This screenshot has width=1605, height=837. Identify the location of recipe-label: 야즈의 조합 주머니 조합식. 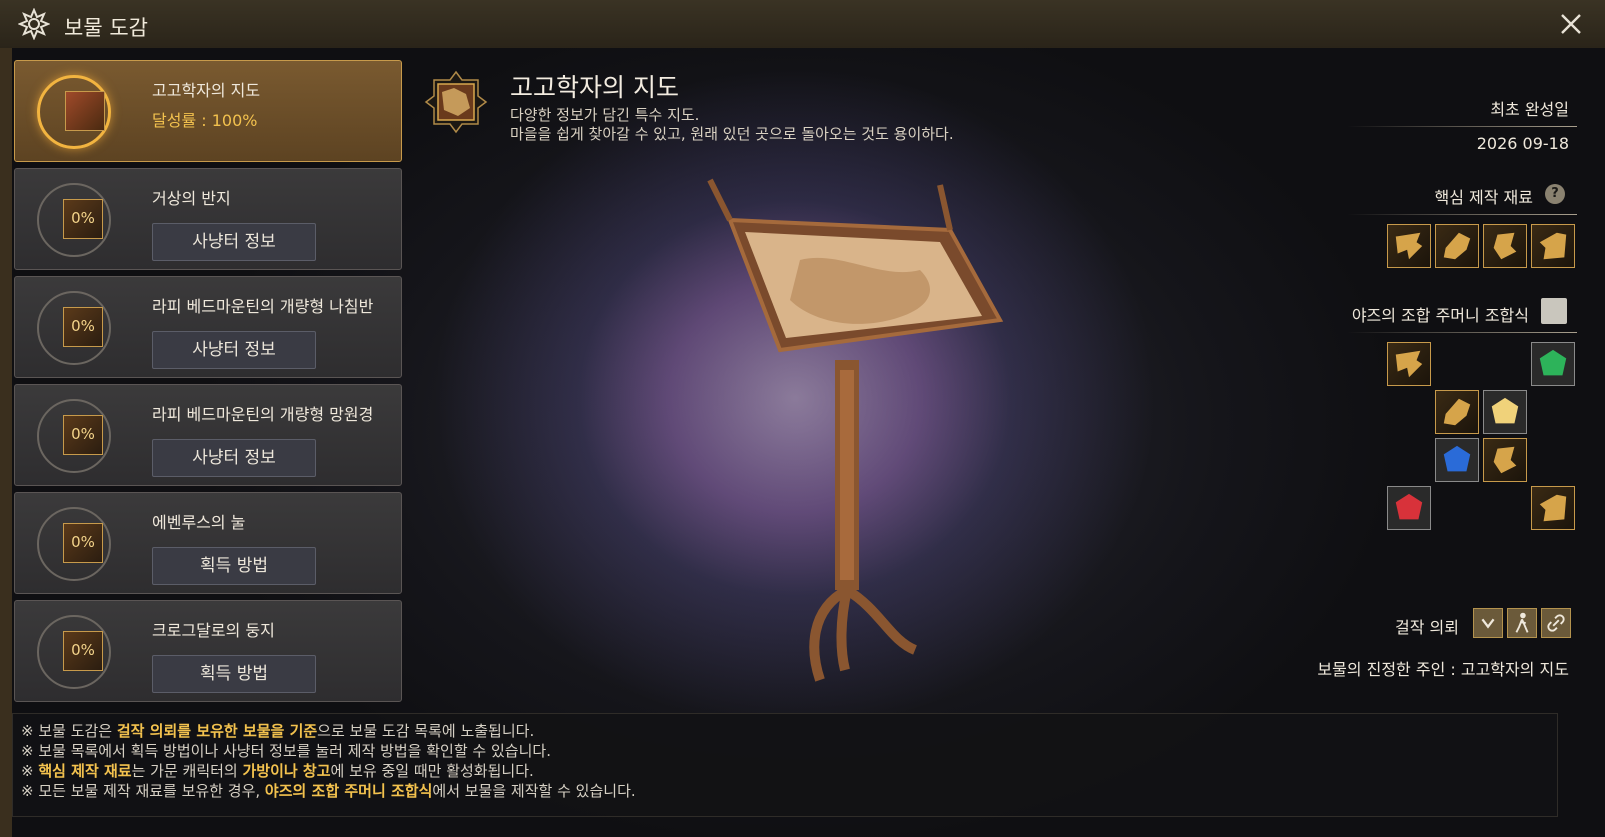
(1440, 315).